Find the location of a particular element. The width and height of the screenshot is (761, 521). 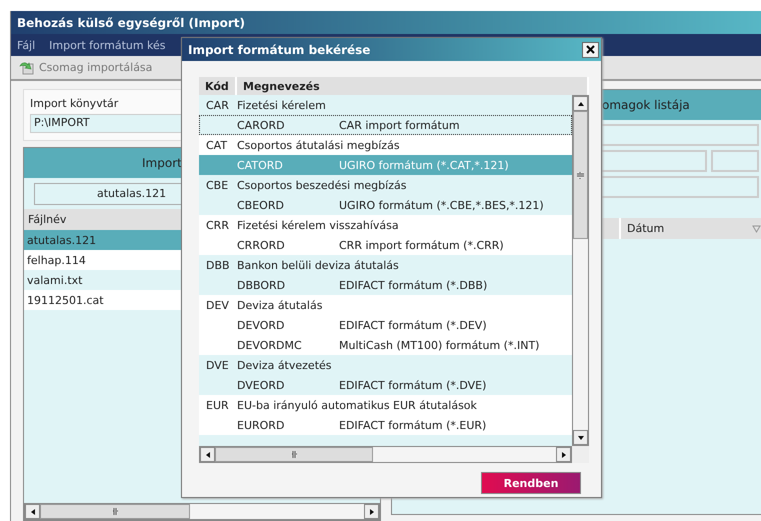

table-cell-text: CAR is located at coordinates (217, 105).